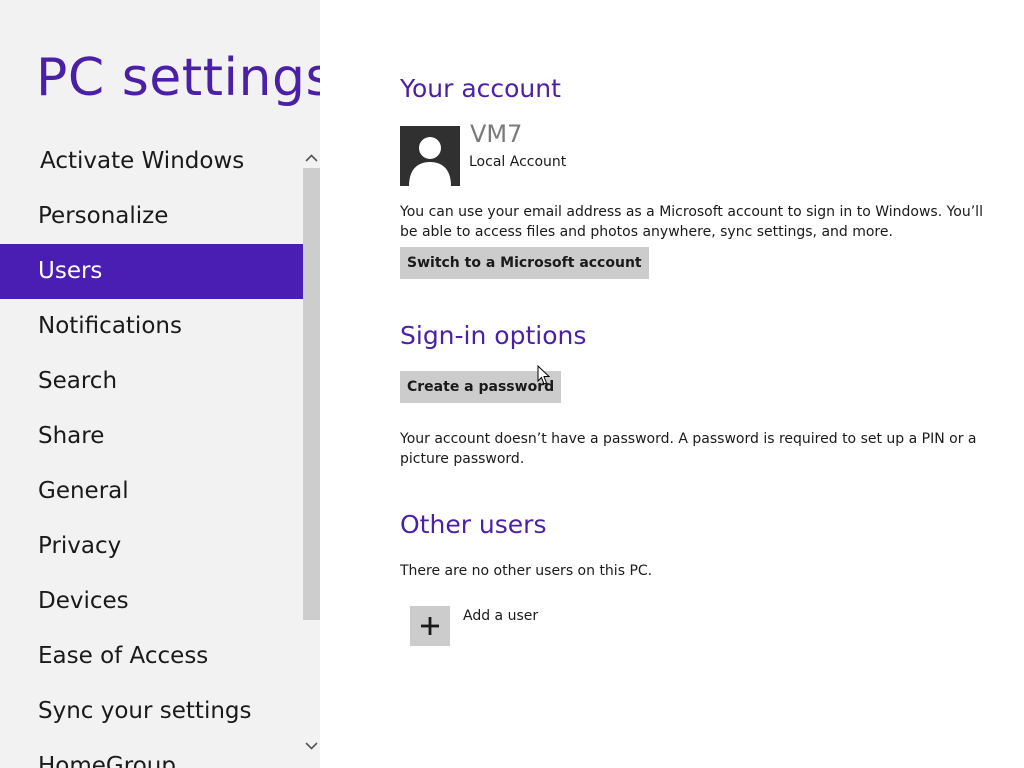 Image resolution: width=1024 pixels, height=768 pixels. I want to click on sidebar-item-devices: Devices, so click(152, 601).